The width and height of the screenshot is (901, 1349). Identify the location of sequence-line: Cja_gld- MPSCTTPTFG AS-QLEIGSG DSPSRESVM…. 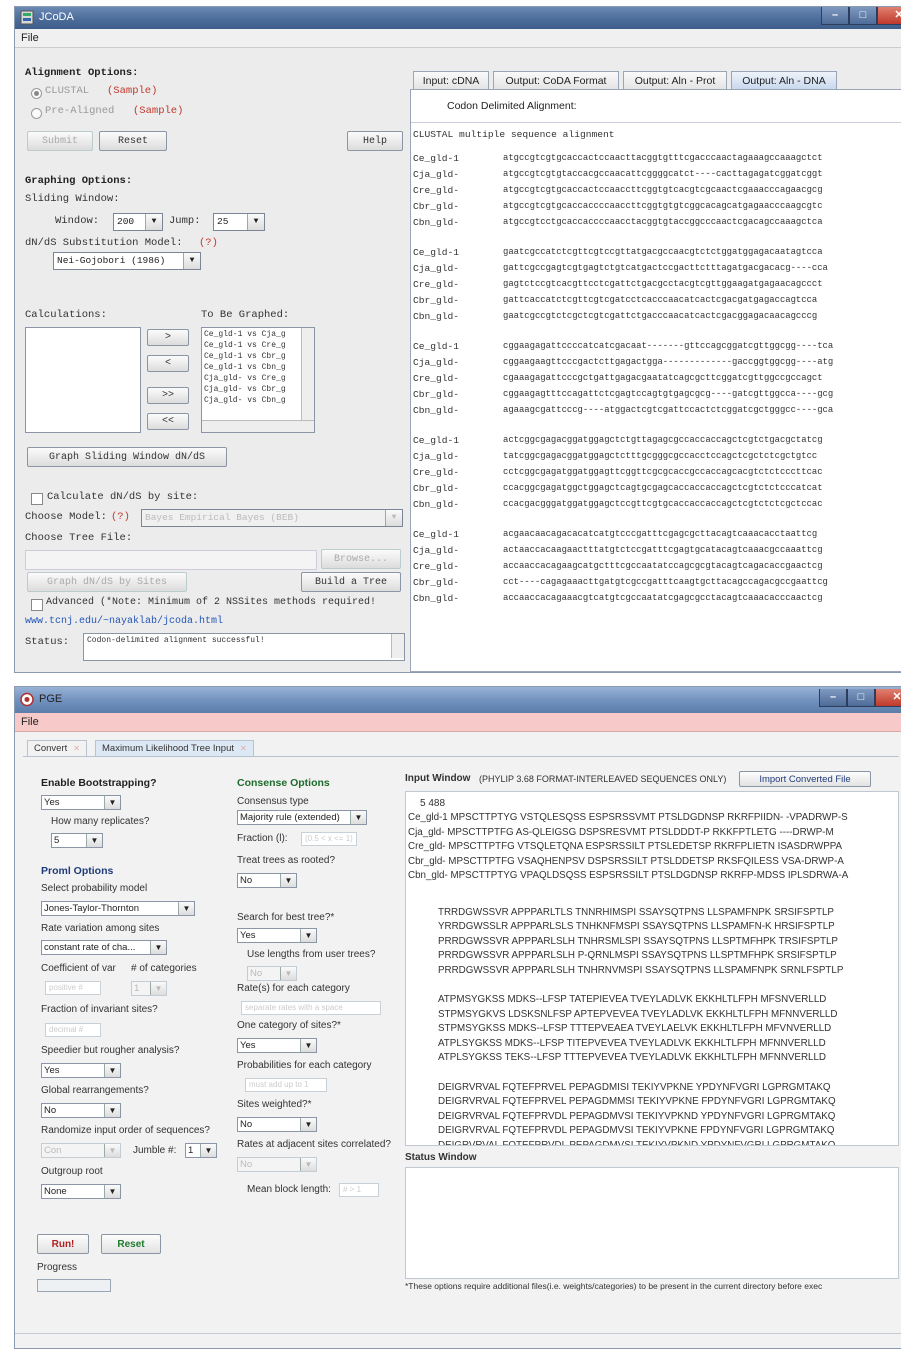
(621, 832).